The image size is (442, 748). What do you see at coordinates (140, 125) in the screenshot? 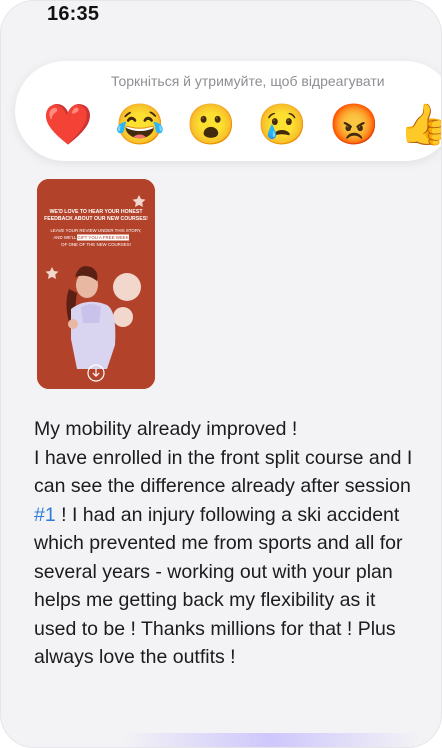
I see `joy-reaction-icon: 😂` at bounding box center [140, 125].